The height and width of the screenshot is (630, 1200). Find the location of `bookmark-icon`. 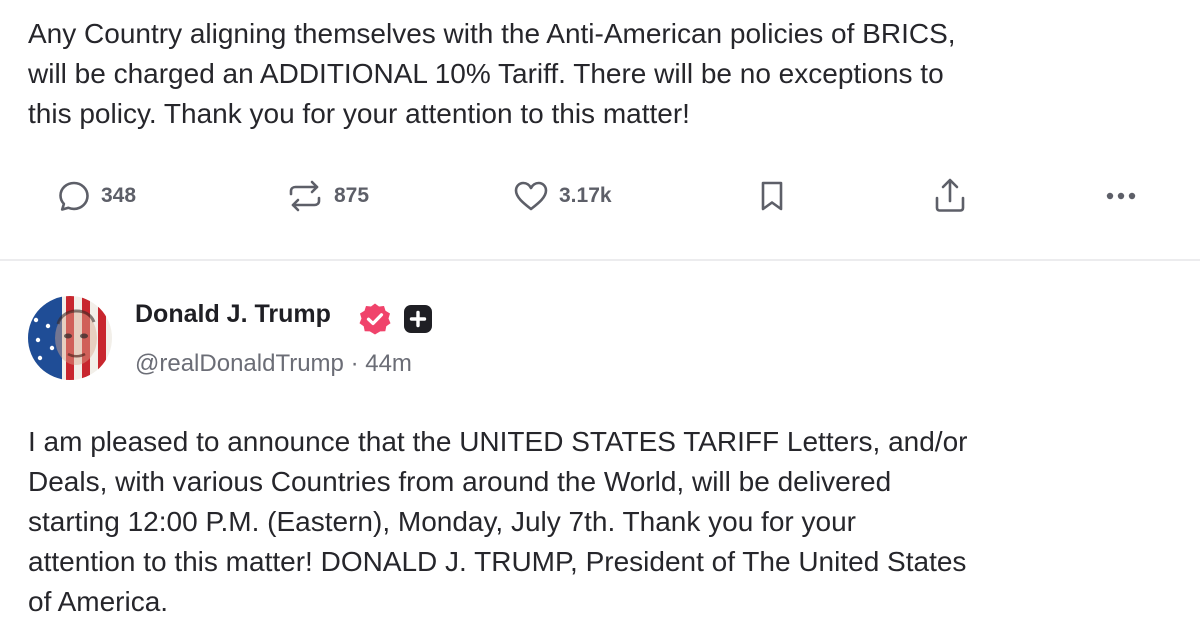

bookmark-icon is located at coordinates (772, 196).